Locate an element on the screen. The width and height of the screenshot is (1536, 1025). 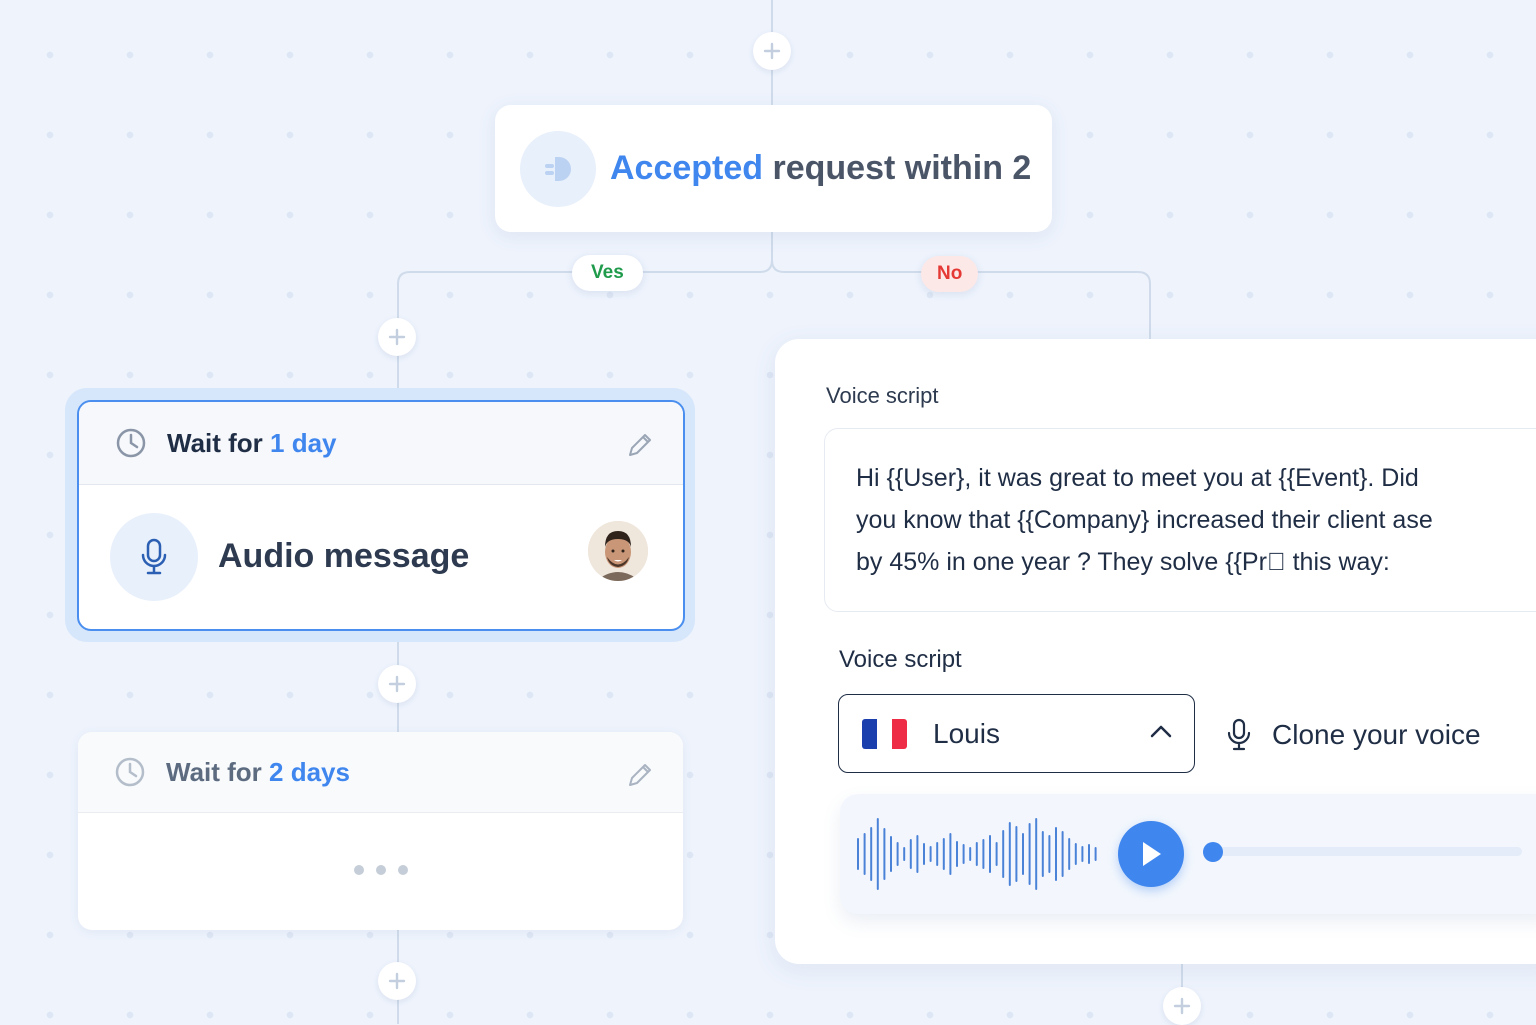
condition-node: Accepted request within 2 is located at coordinates (773, 168).